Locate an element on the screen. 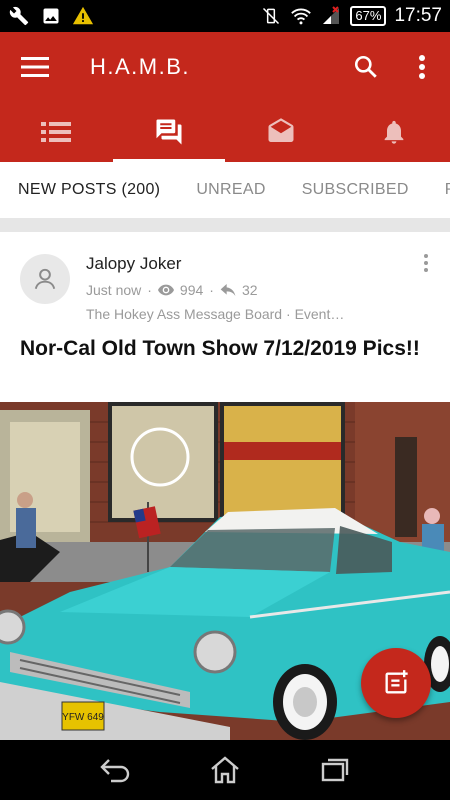 This screenshot has width=450, height=800. back-icon is located at coordinates (115, 771).